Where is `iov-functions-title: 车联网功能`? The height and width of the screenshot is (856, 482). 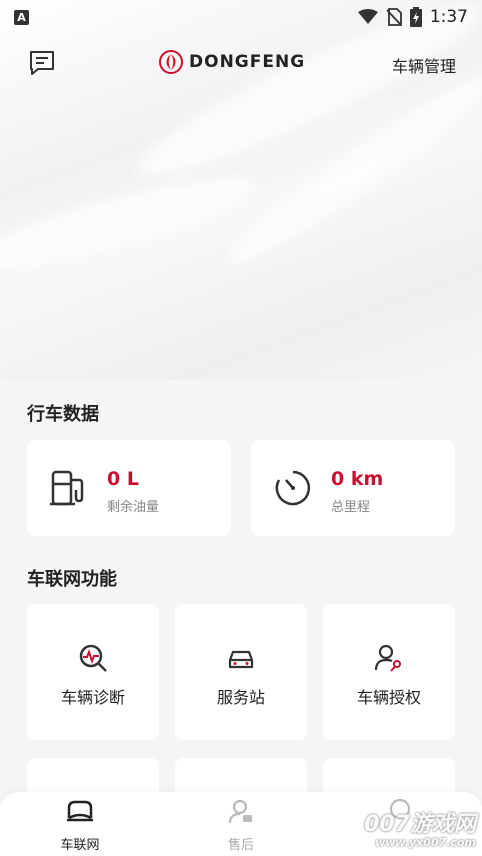
iov-functions-title: 车联网功能 is located at coordinates (72, 579).